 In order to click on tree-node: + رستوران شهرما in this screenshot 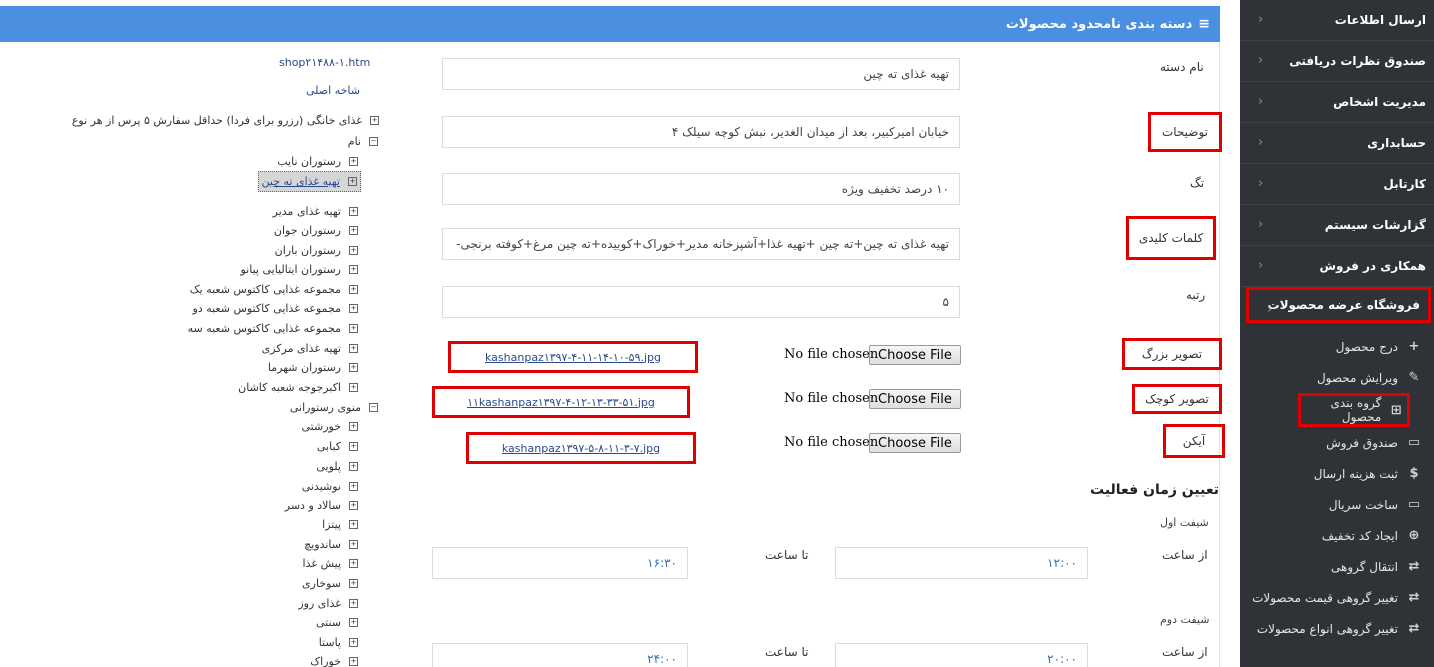, I will do `click(313, 367)`.